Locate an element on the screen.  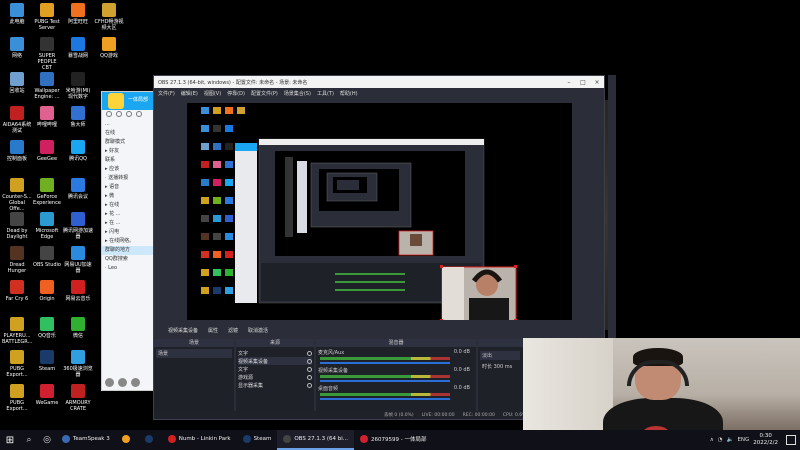
desktop-icon: ARMOURY CRATE is located at coordinates (78, 398).